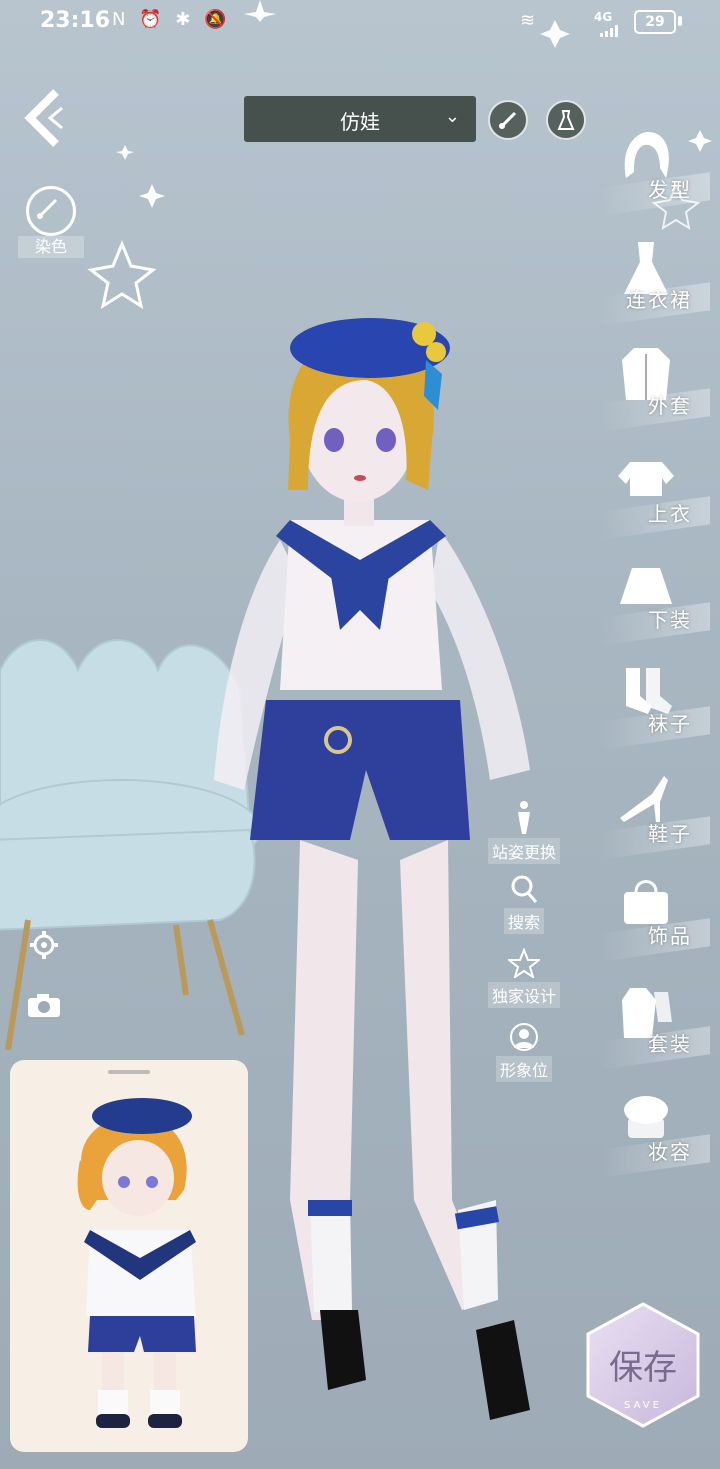  Describe the element at coordinates (655, 500) in the screenshot. I see `category-top: 上衣` at that location.